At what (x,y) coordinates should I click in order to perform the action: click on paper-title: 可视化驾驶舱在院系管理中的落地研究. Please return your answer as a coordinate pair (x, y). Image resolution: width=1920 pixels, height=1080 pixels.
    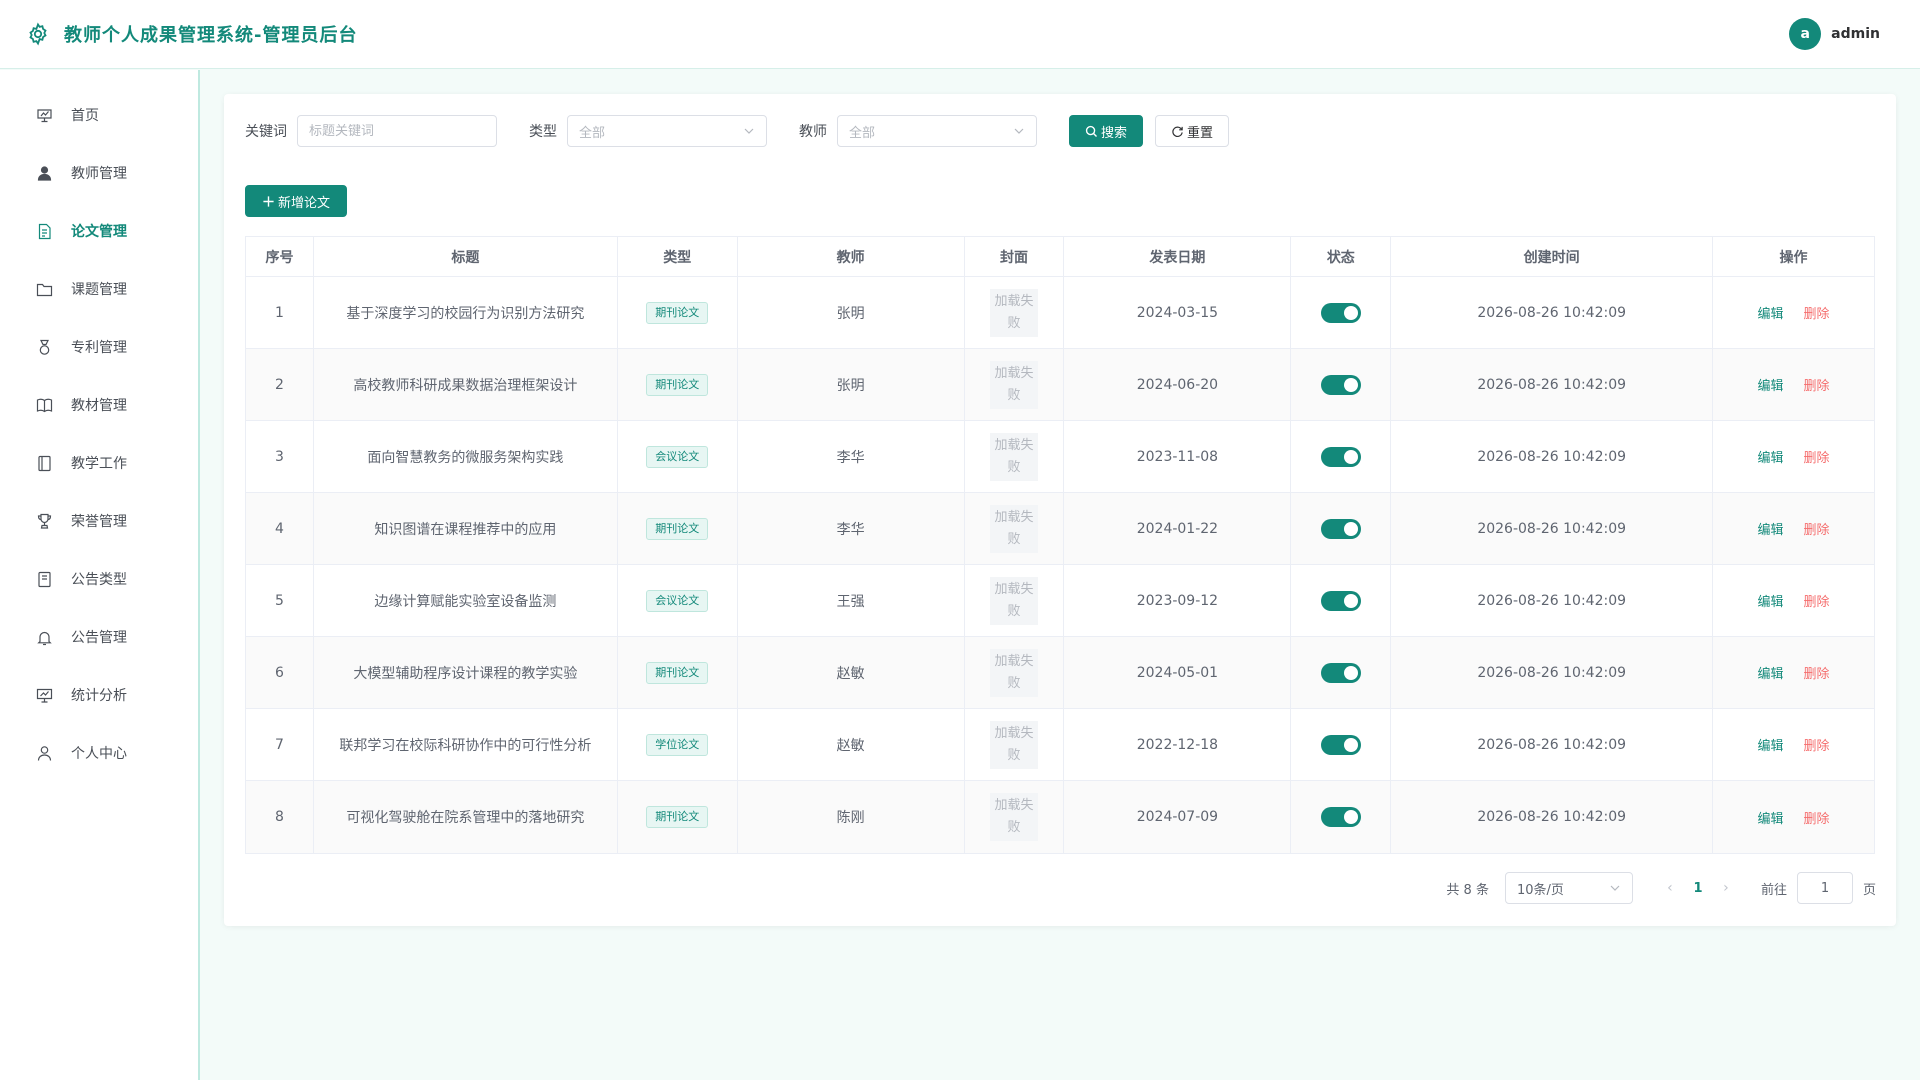
    Looking at the image, I should click on (466, 817).